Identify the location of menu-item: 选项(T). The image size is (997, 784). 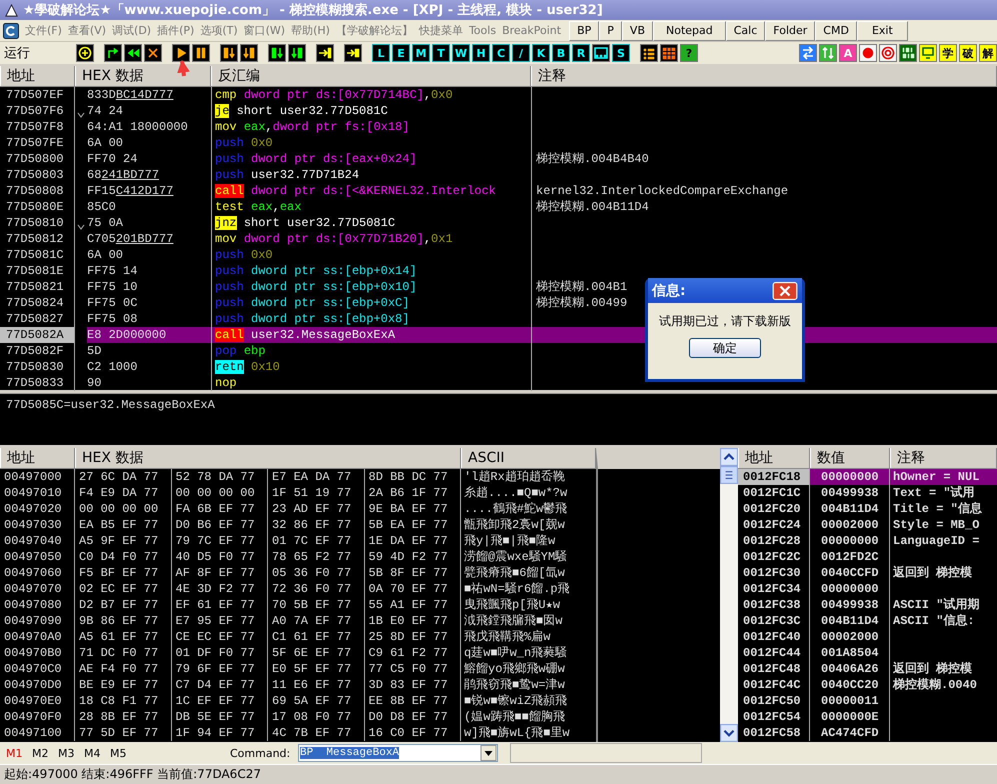
(219, 30).